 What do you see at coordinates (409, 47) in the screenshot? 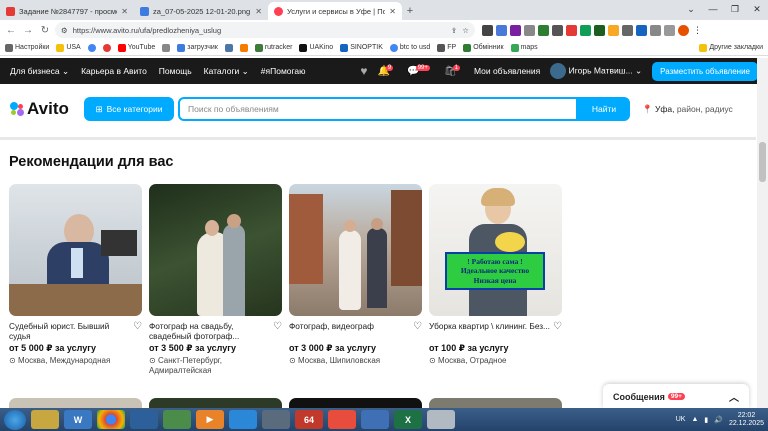
I see `bookmark-item: btc to usd` at bounding box center [409, 47].